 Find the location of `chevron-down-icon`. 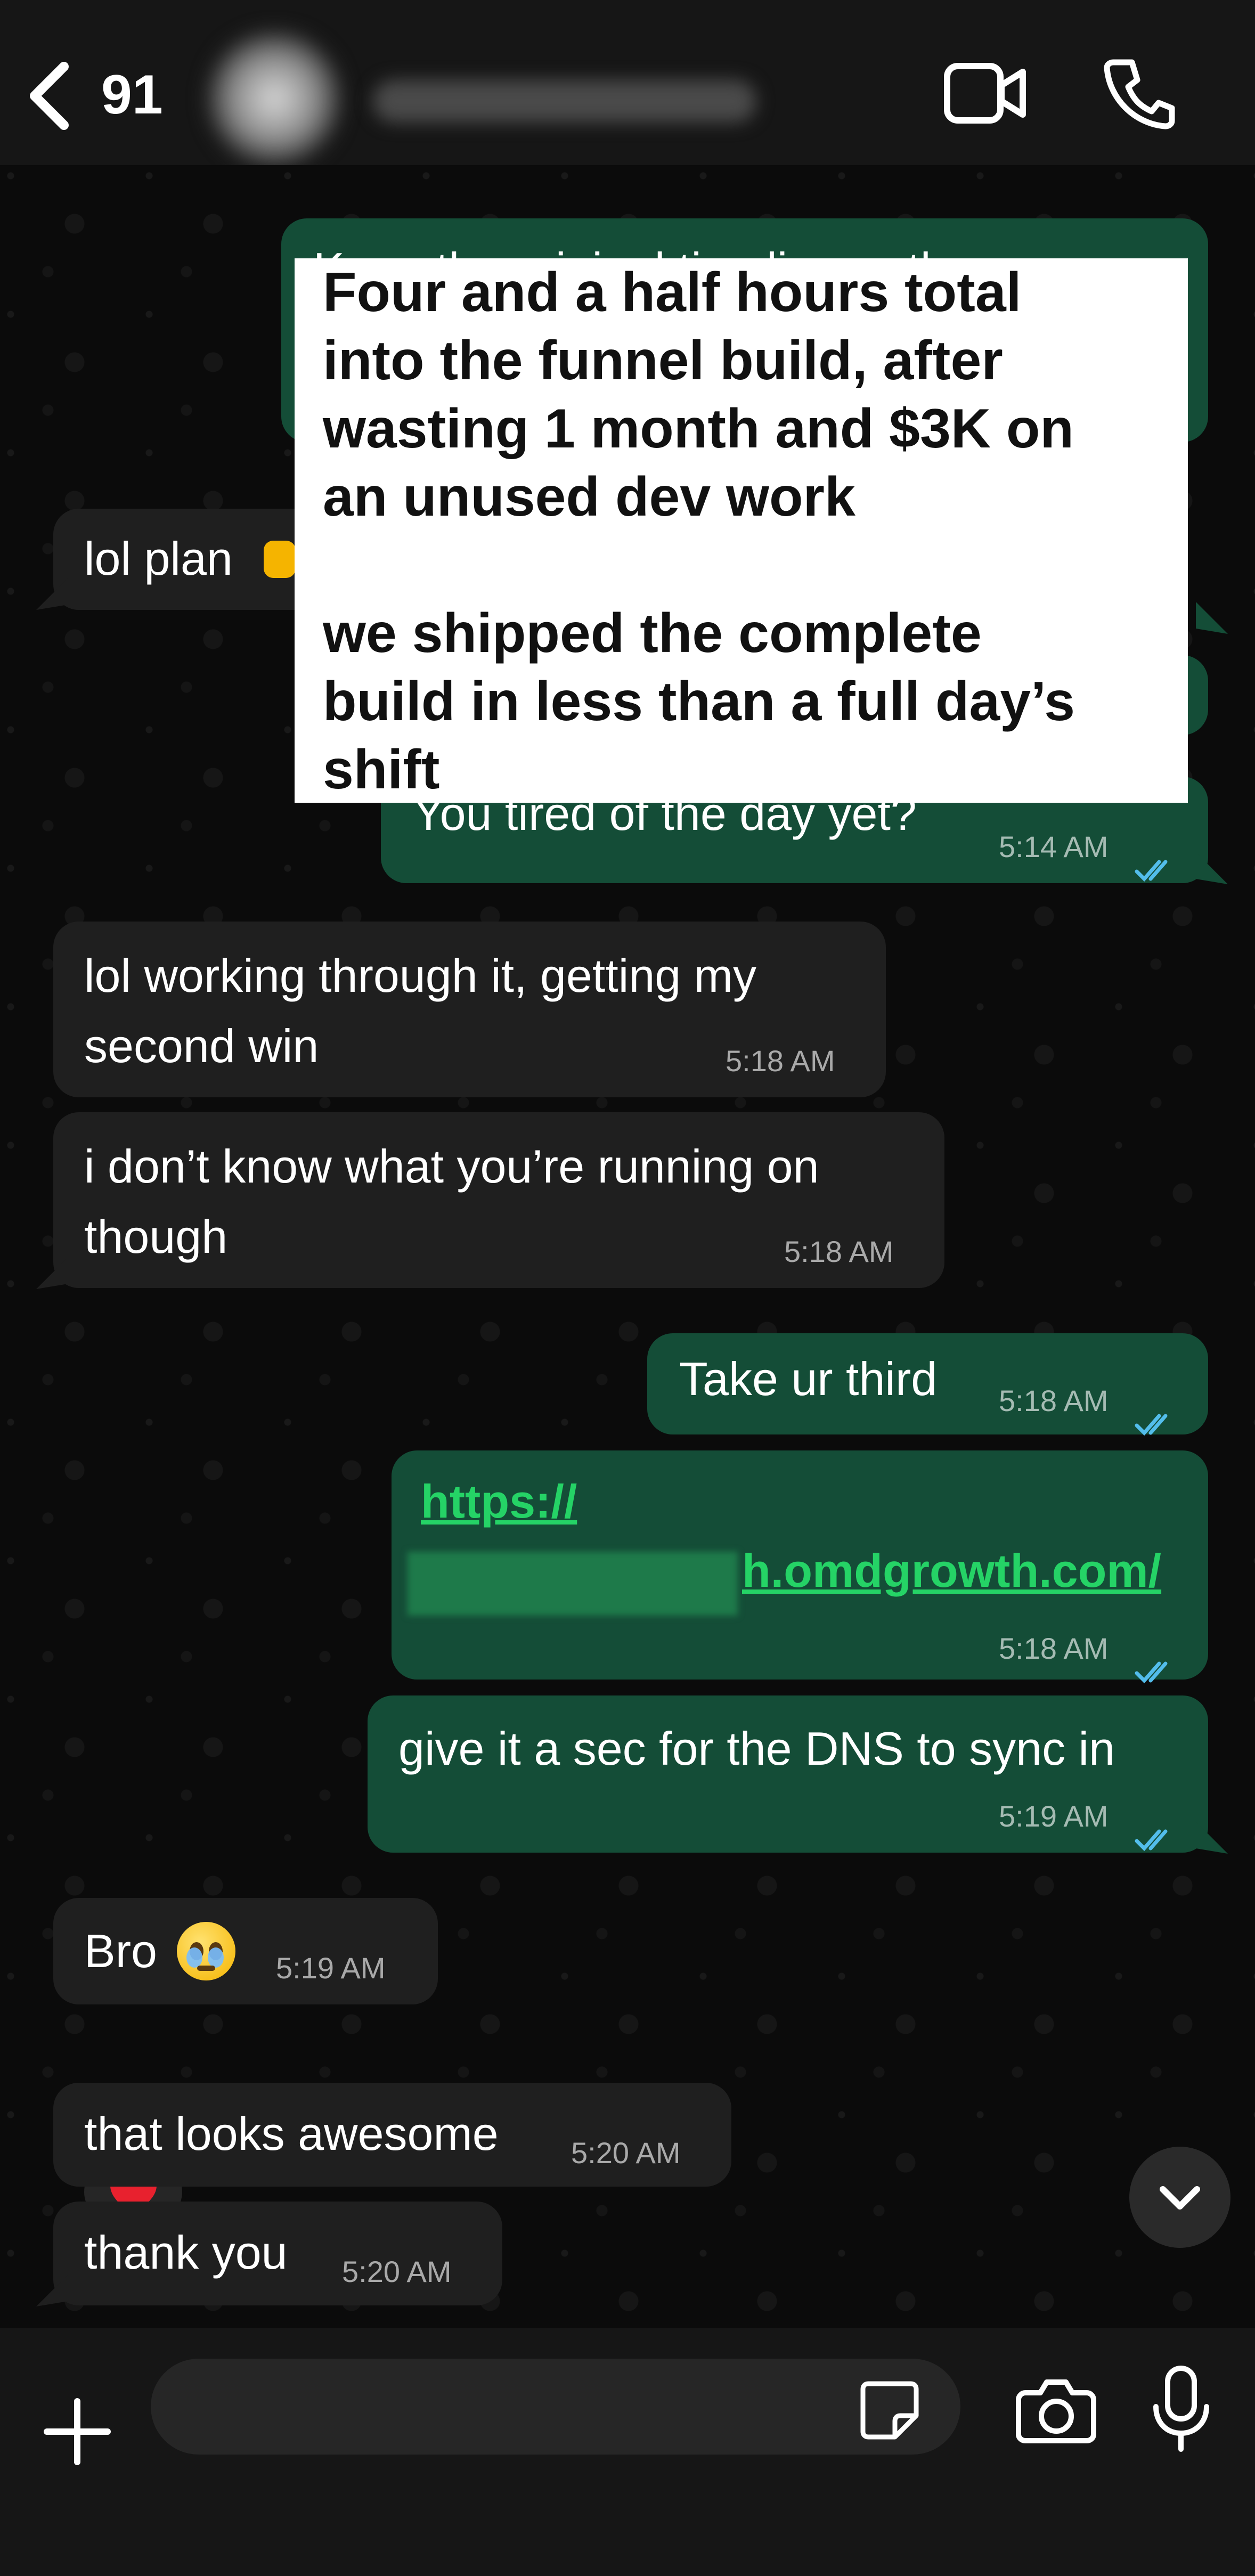

chevron-down-icon is located at coordinates (1180, 2198).